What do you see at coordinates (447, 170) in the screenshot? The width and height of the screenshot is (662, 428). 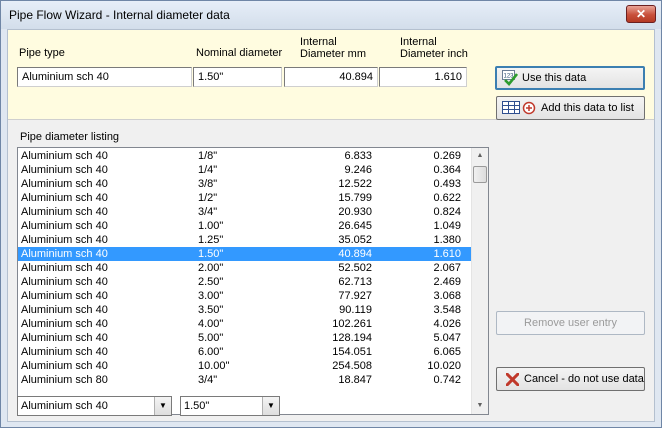 I see `inch-cell: 0.364` at bounding box center [447, 170].